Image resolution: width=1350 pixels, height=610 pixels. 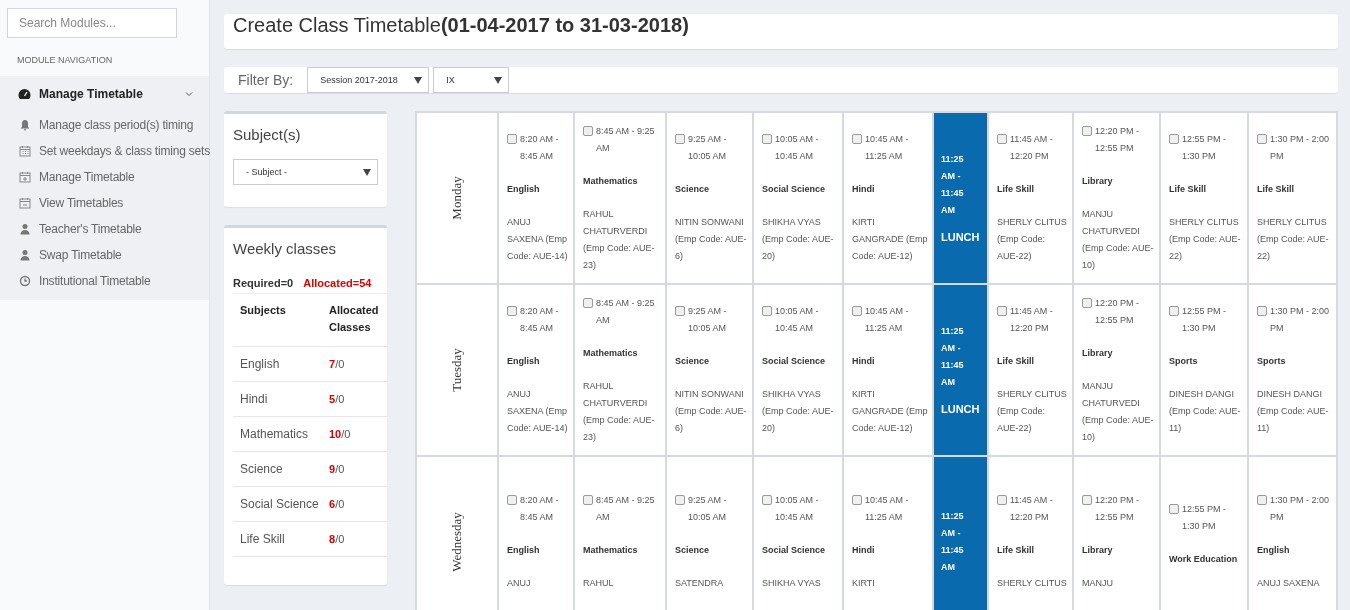 I want to click on day-label: Wednesday, so click(x=457, y=542).